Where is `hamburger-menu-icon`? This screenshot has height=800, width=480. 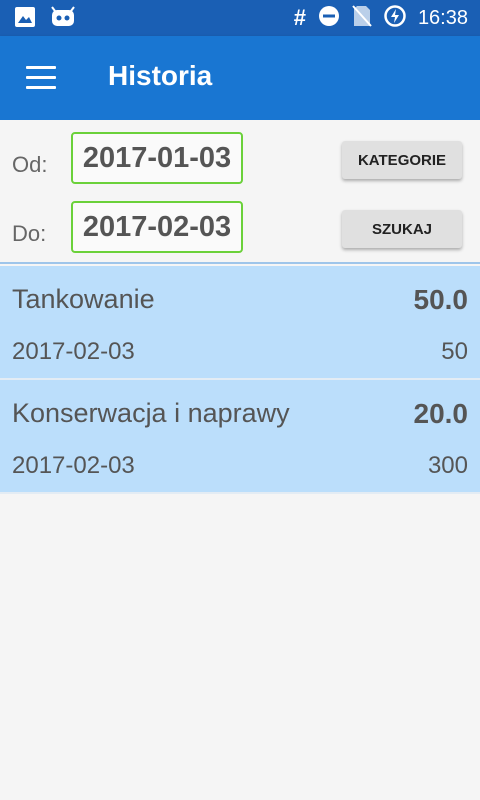
hamburger-menu-icon is located at coordinates (41, 78).